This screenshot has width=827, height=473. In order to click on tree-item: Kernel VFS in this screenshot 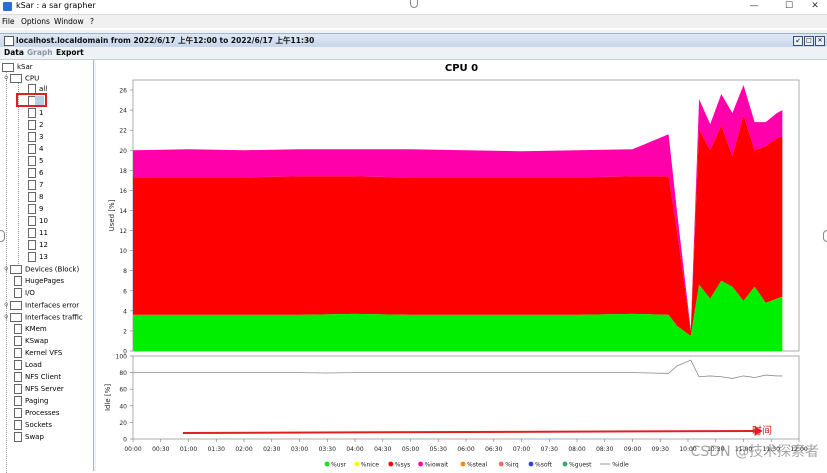, I will do `click(38, 353)`.